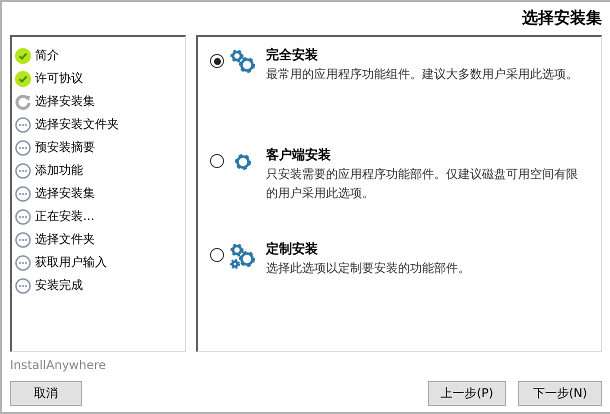 The width and height of the screenshot is (610, 414). I want to click on cancel-button: 取消, so click(46, 393).